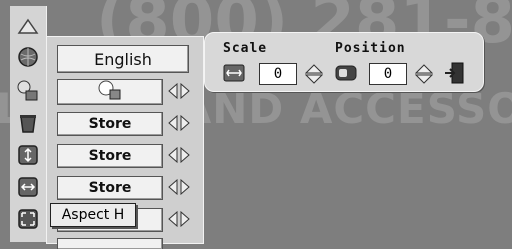  Describe the element at coordinates (28, 57) in the screenshot. I see `globe-icon` at that location.